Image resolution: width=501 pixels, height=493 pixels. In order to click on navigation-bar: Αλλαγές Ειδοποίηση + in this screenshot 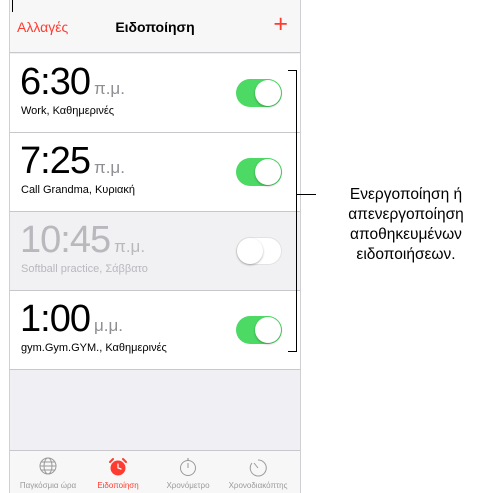, I will do `click(155, 26)`.